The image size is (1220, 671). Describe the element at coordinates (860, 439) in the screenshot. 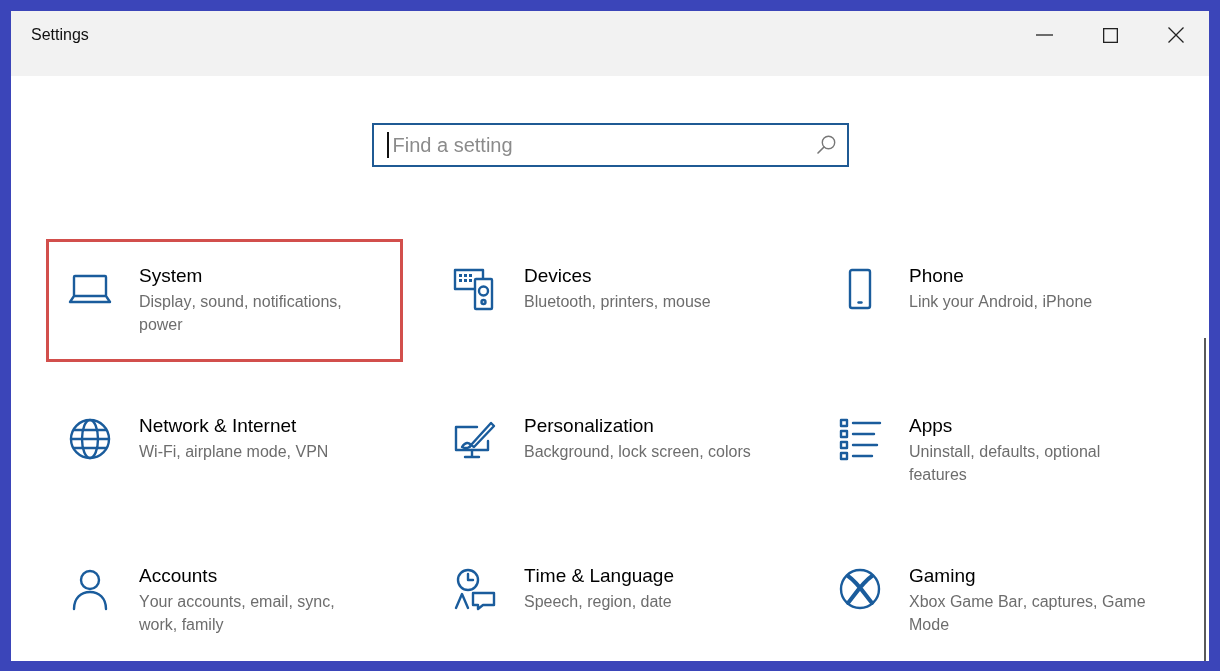

I see `list-icon` at that location.